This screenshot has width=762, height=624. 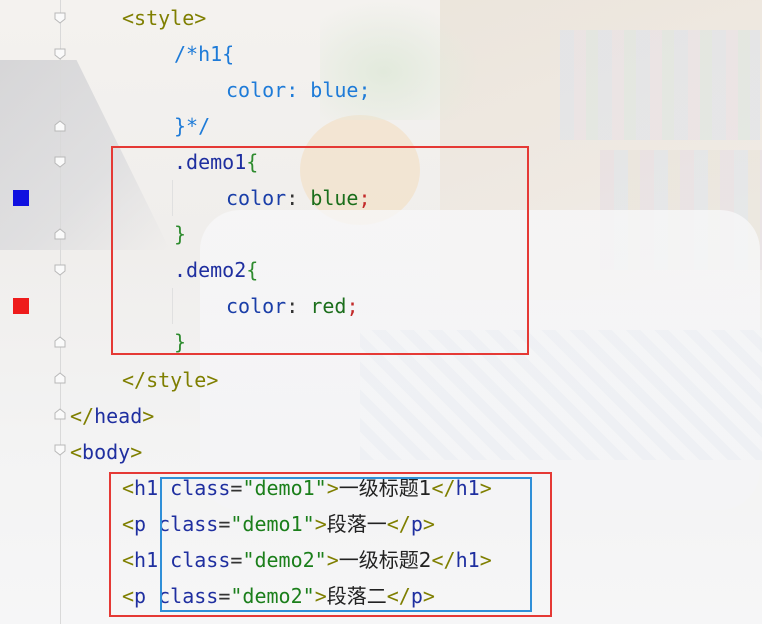 I want to click on color-swatch-red, so click(x=21, y=306).